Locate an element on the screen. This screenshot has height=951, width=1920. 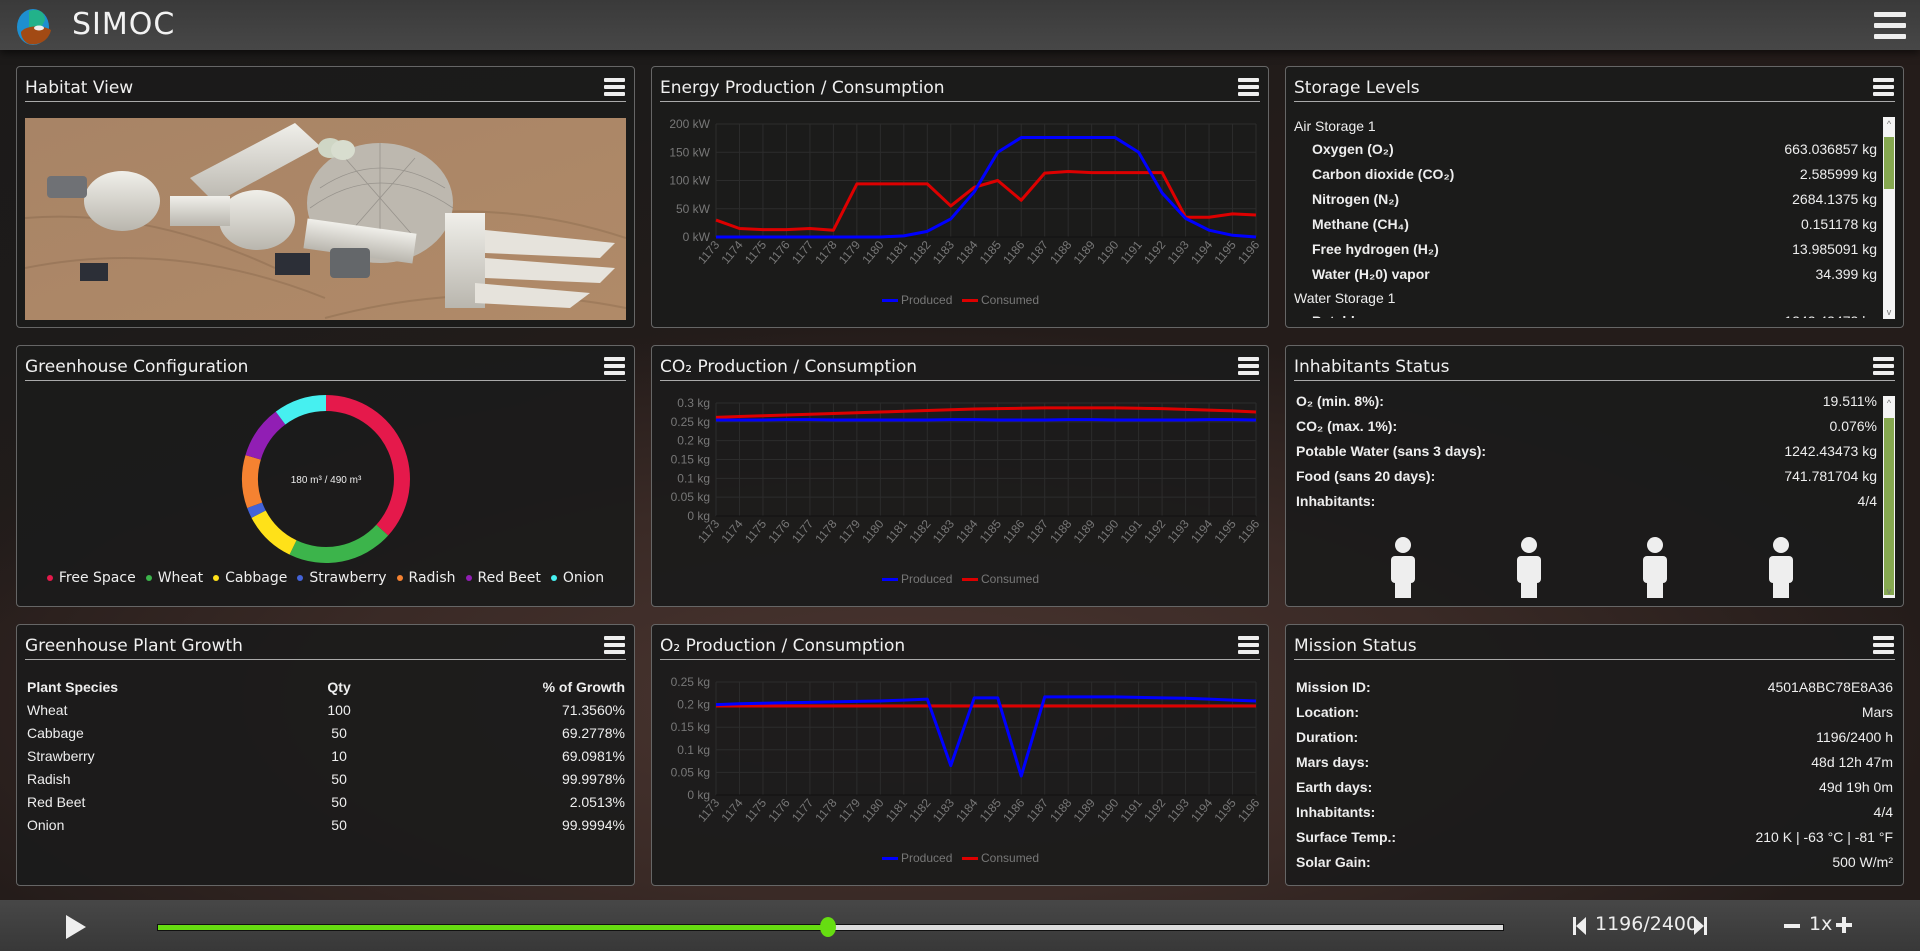
y-tick-label: 0.2 kg is located at coordinates (693, 705).